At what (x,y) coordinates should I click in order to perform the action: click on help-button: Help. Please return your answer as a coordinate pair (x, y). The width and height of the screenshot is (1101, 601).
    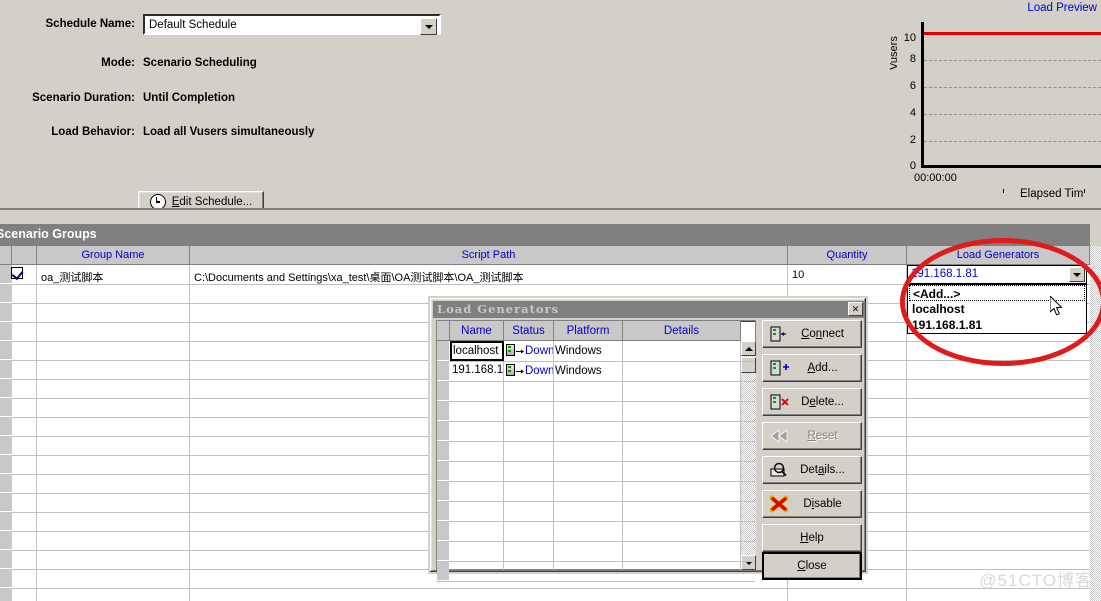
    Looking at the image, I should click on (812, 538).